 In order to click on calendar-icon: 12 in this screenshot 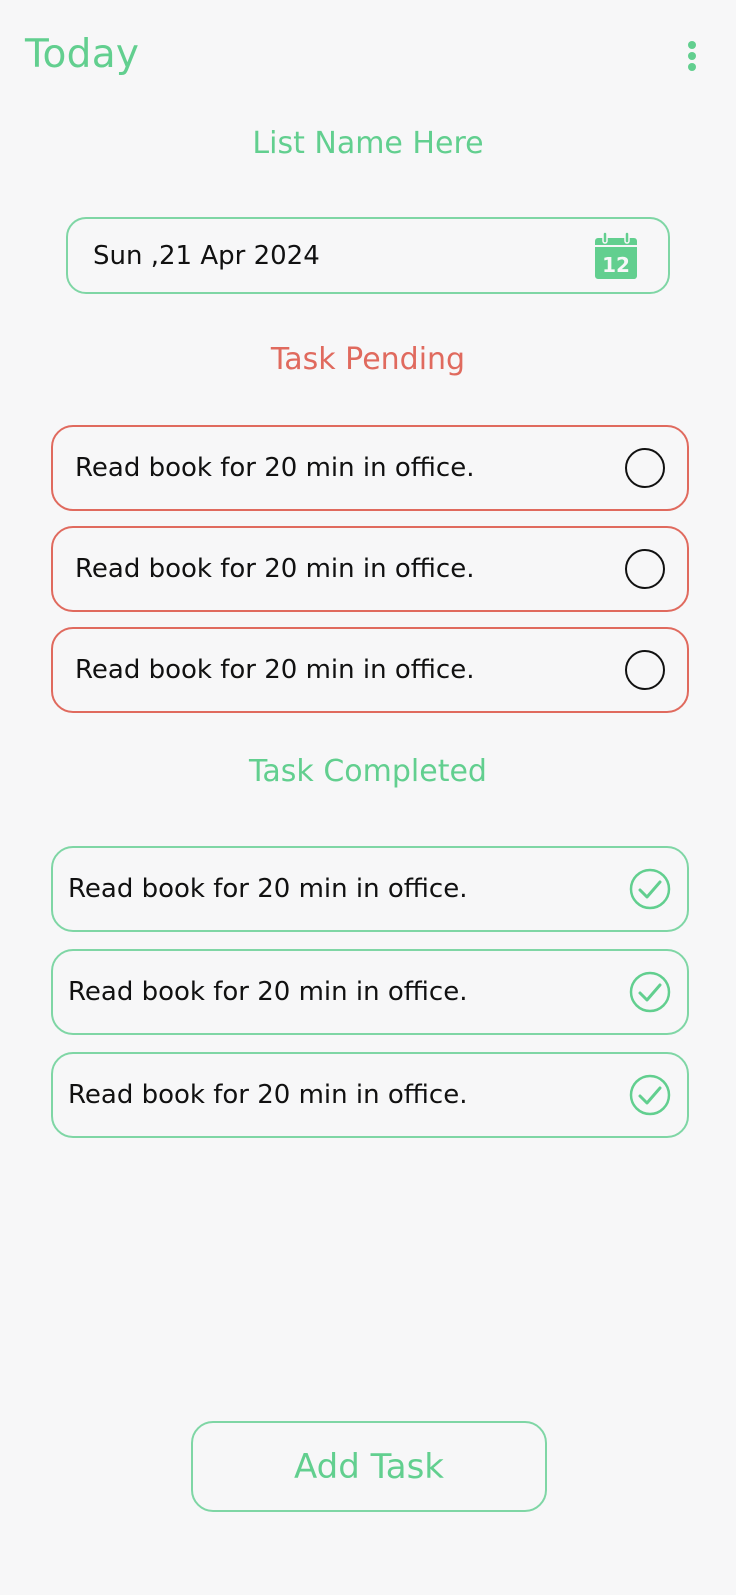, I will do `click(616, 255)`.